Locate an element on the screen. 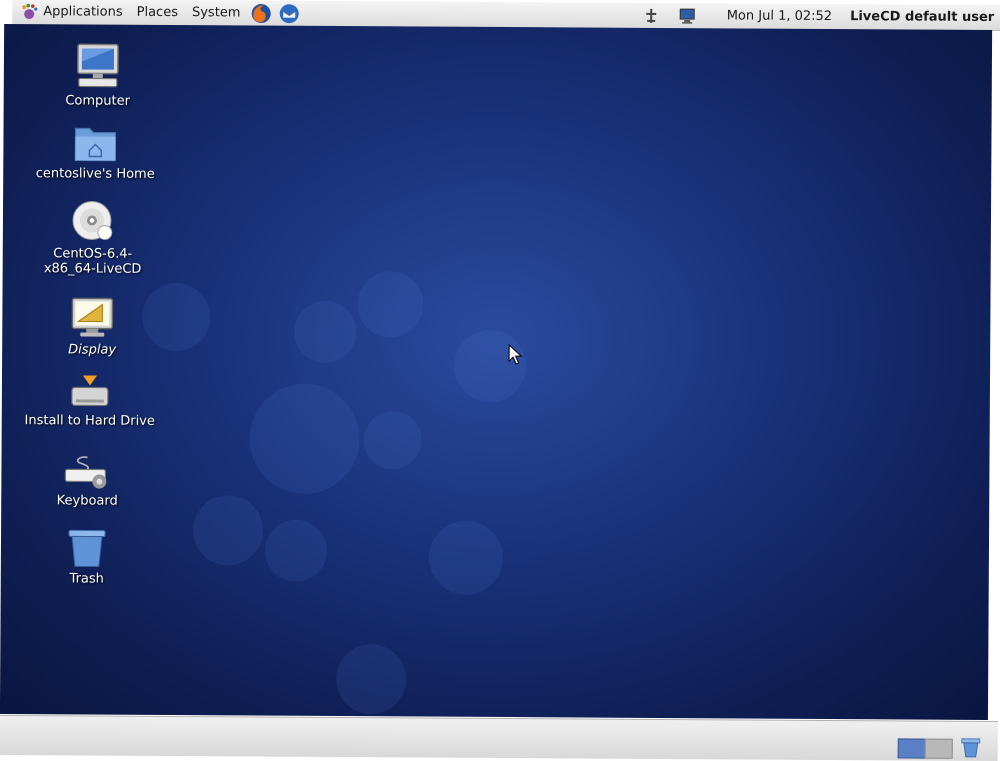  keyboard-icon is located at coordinates (85, 472).